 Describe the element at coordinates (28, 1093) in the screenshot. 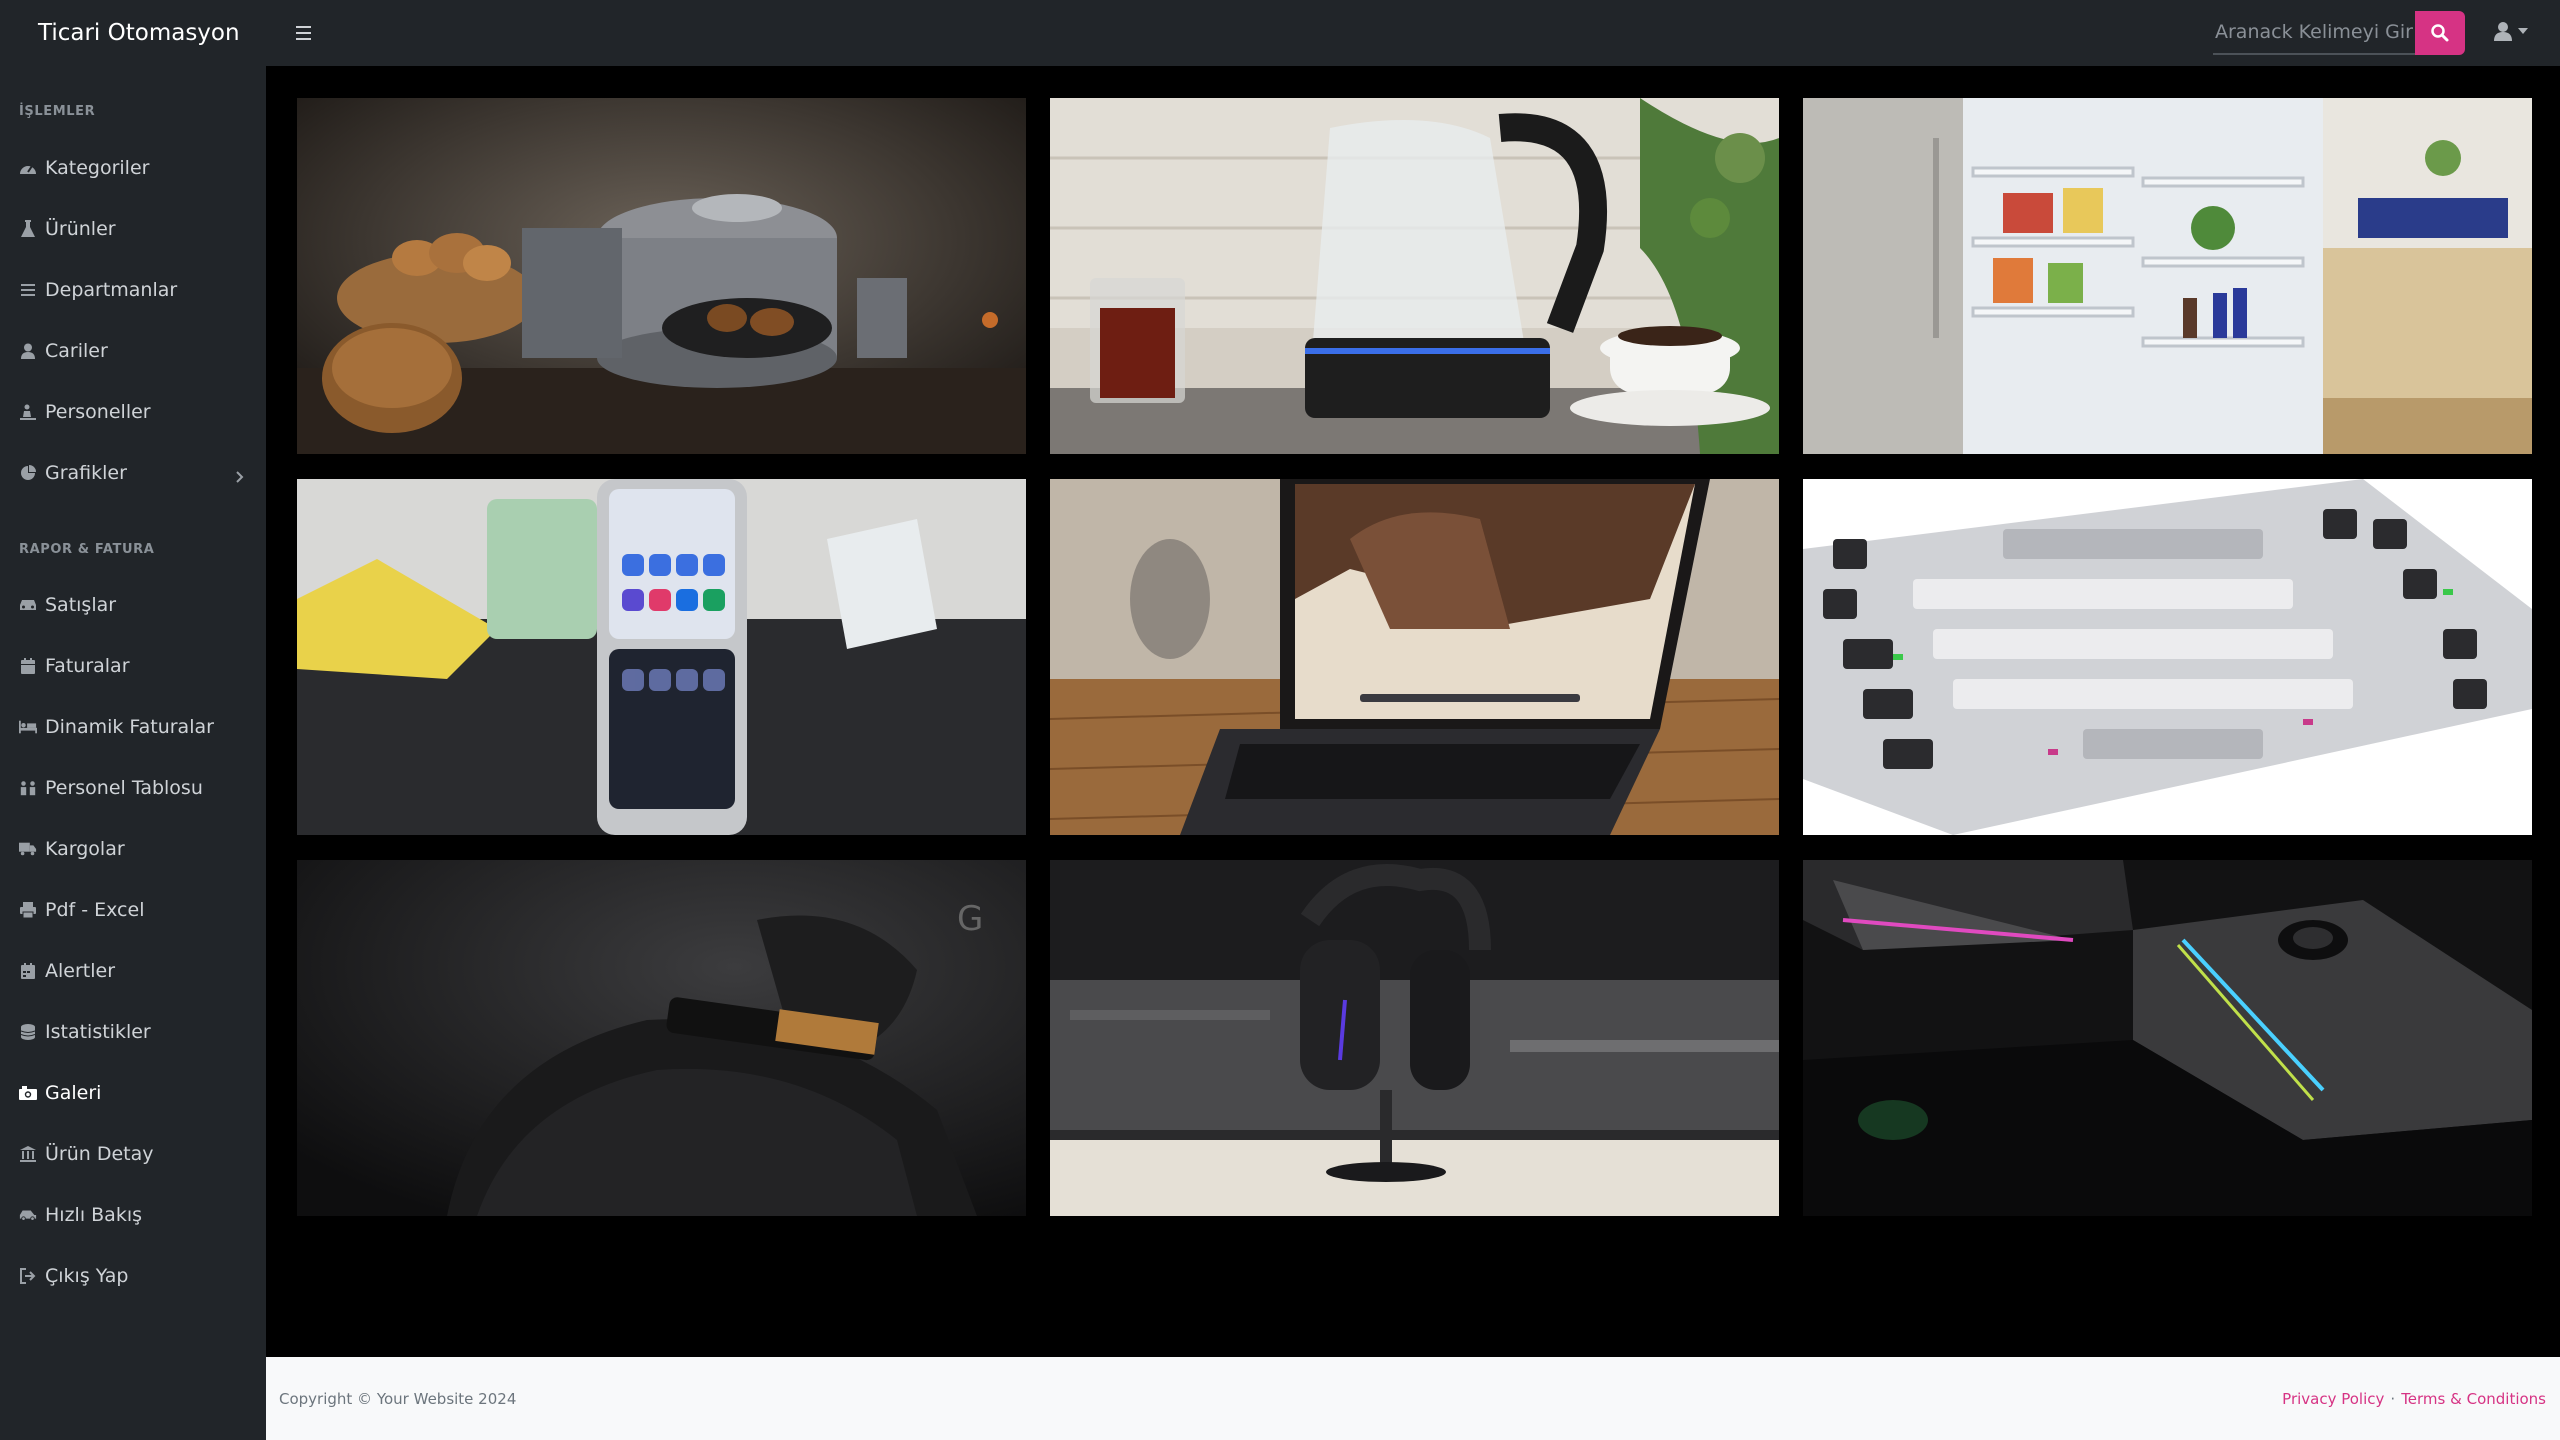

I see `camera-icon` at that location.